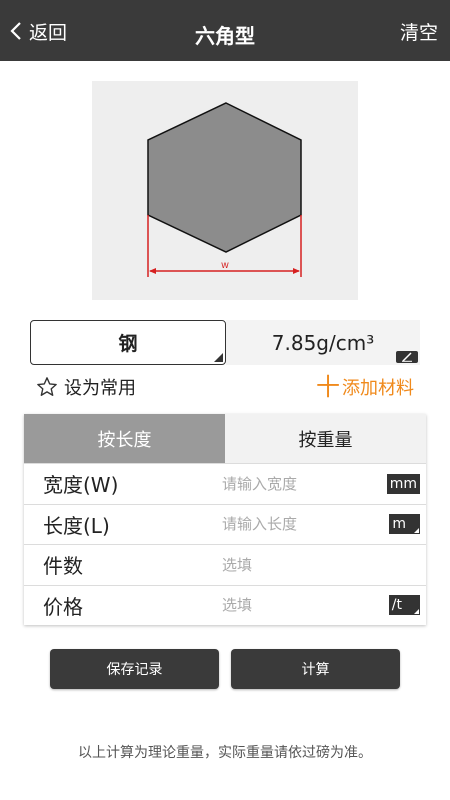 The width and height of the screenshot is (450, 800). I want to click on length-unit-select: m, so click(404, 524).